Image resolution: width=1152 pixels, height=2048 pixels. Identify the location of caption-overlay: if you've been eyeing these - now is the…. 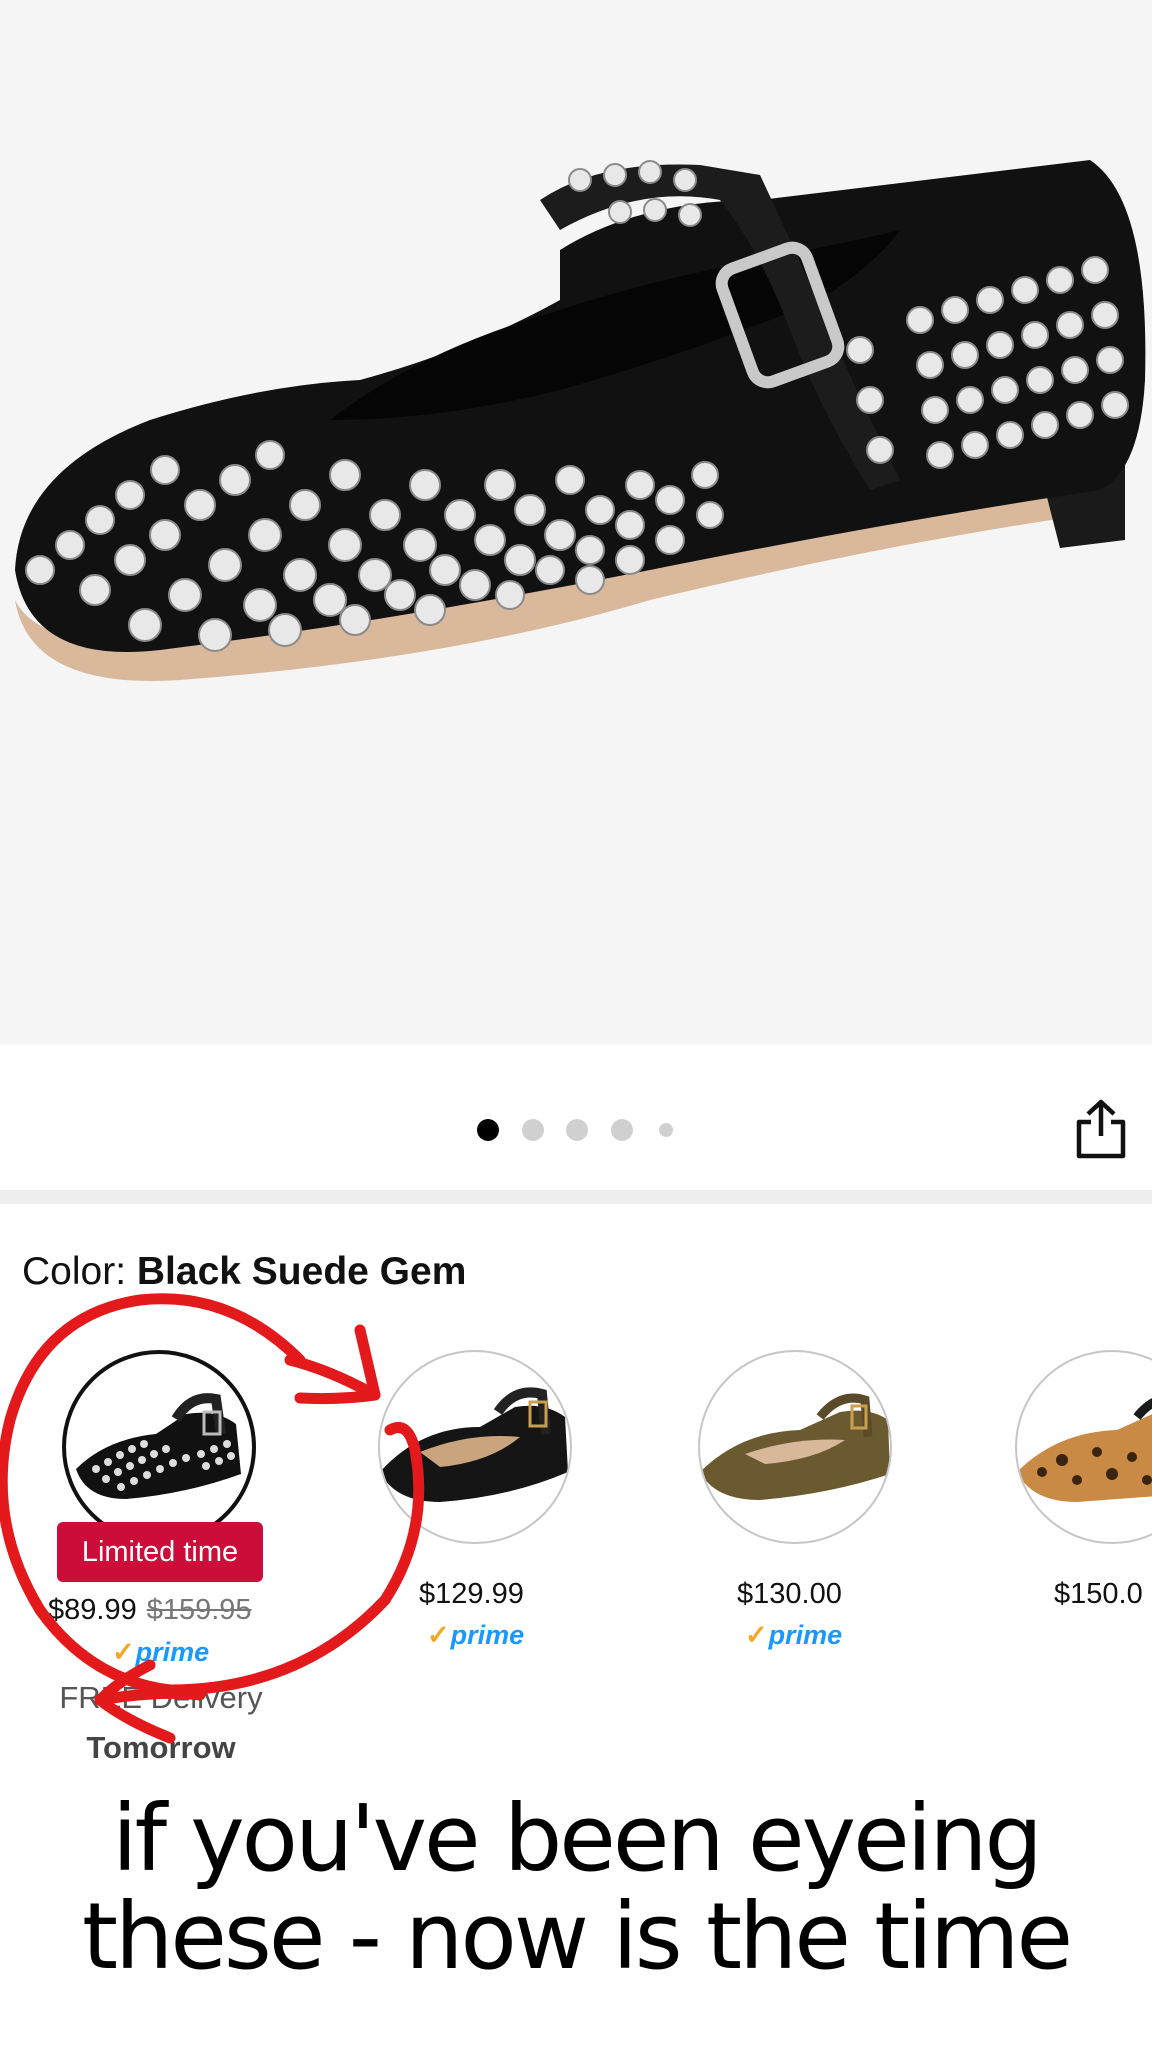
(576, 1888).